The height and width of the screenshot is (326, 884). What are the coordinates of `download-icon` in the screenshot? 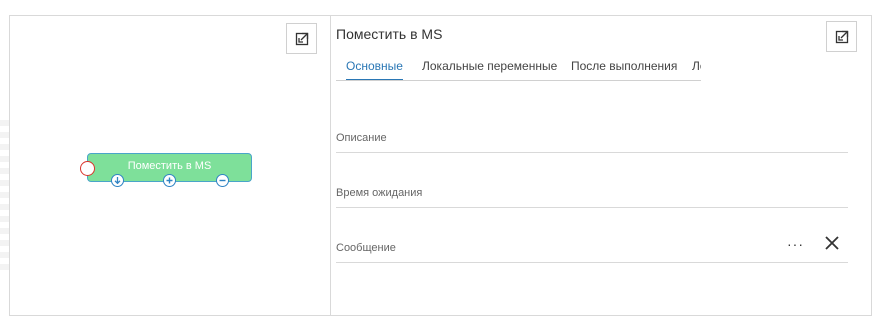 It's located at (117, 181).